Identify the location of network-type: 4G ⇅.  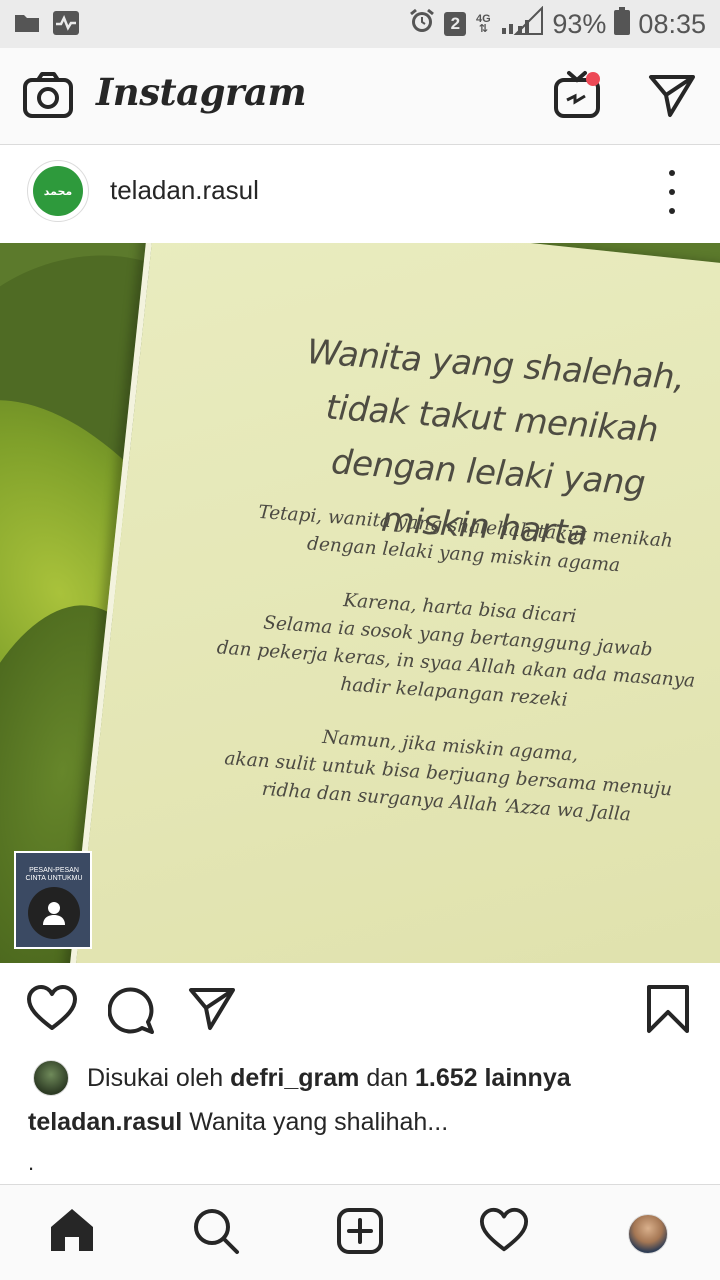
(483, 24).